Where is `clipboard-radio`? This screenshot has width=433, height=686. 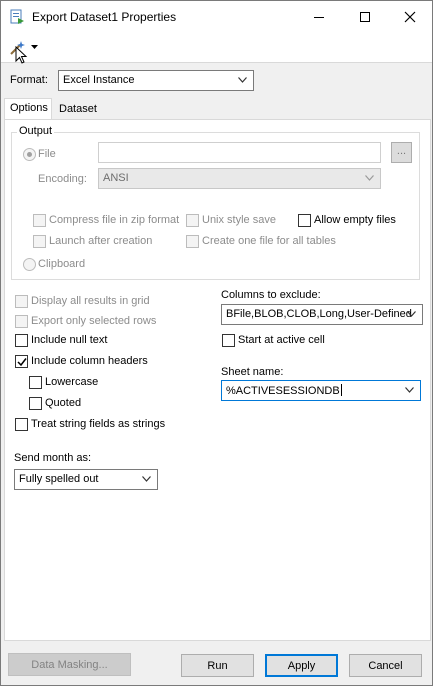
clipboard-radio is located at coordinates (29, 264).